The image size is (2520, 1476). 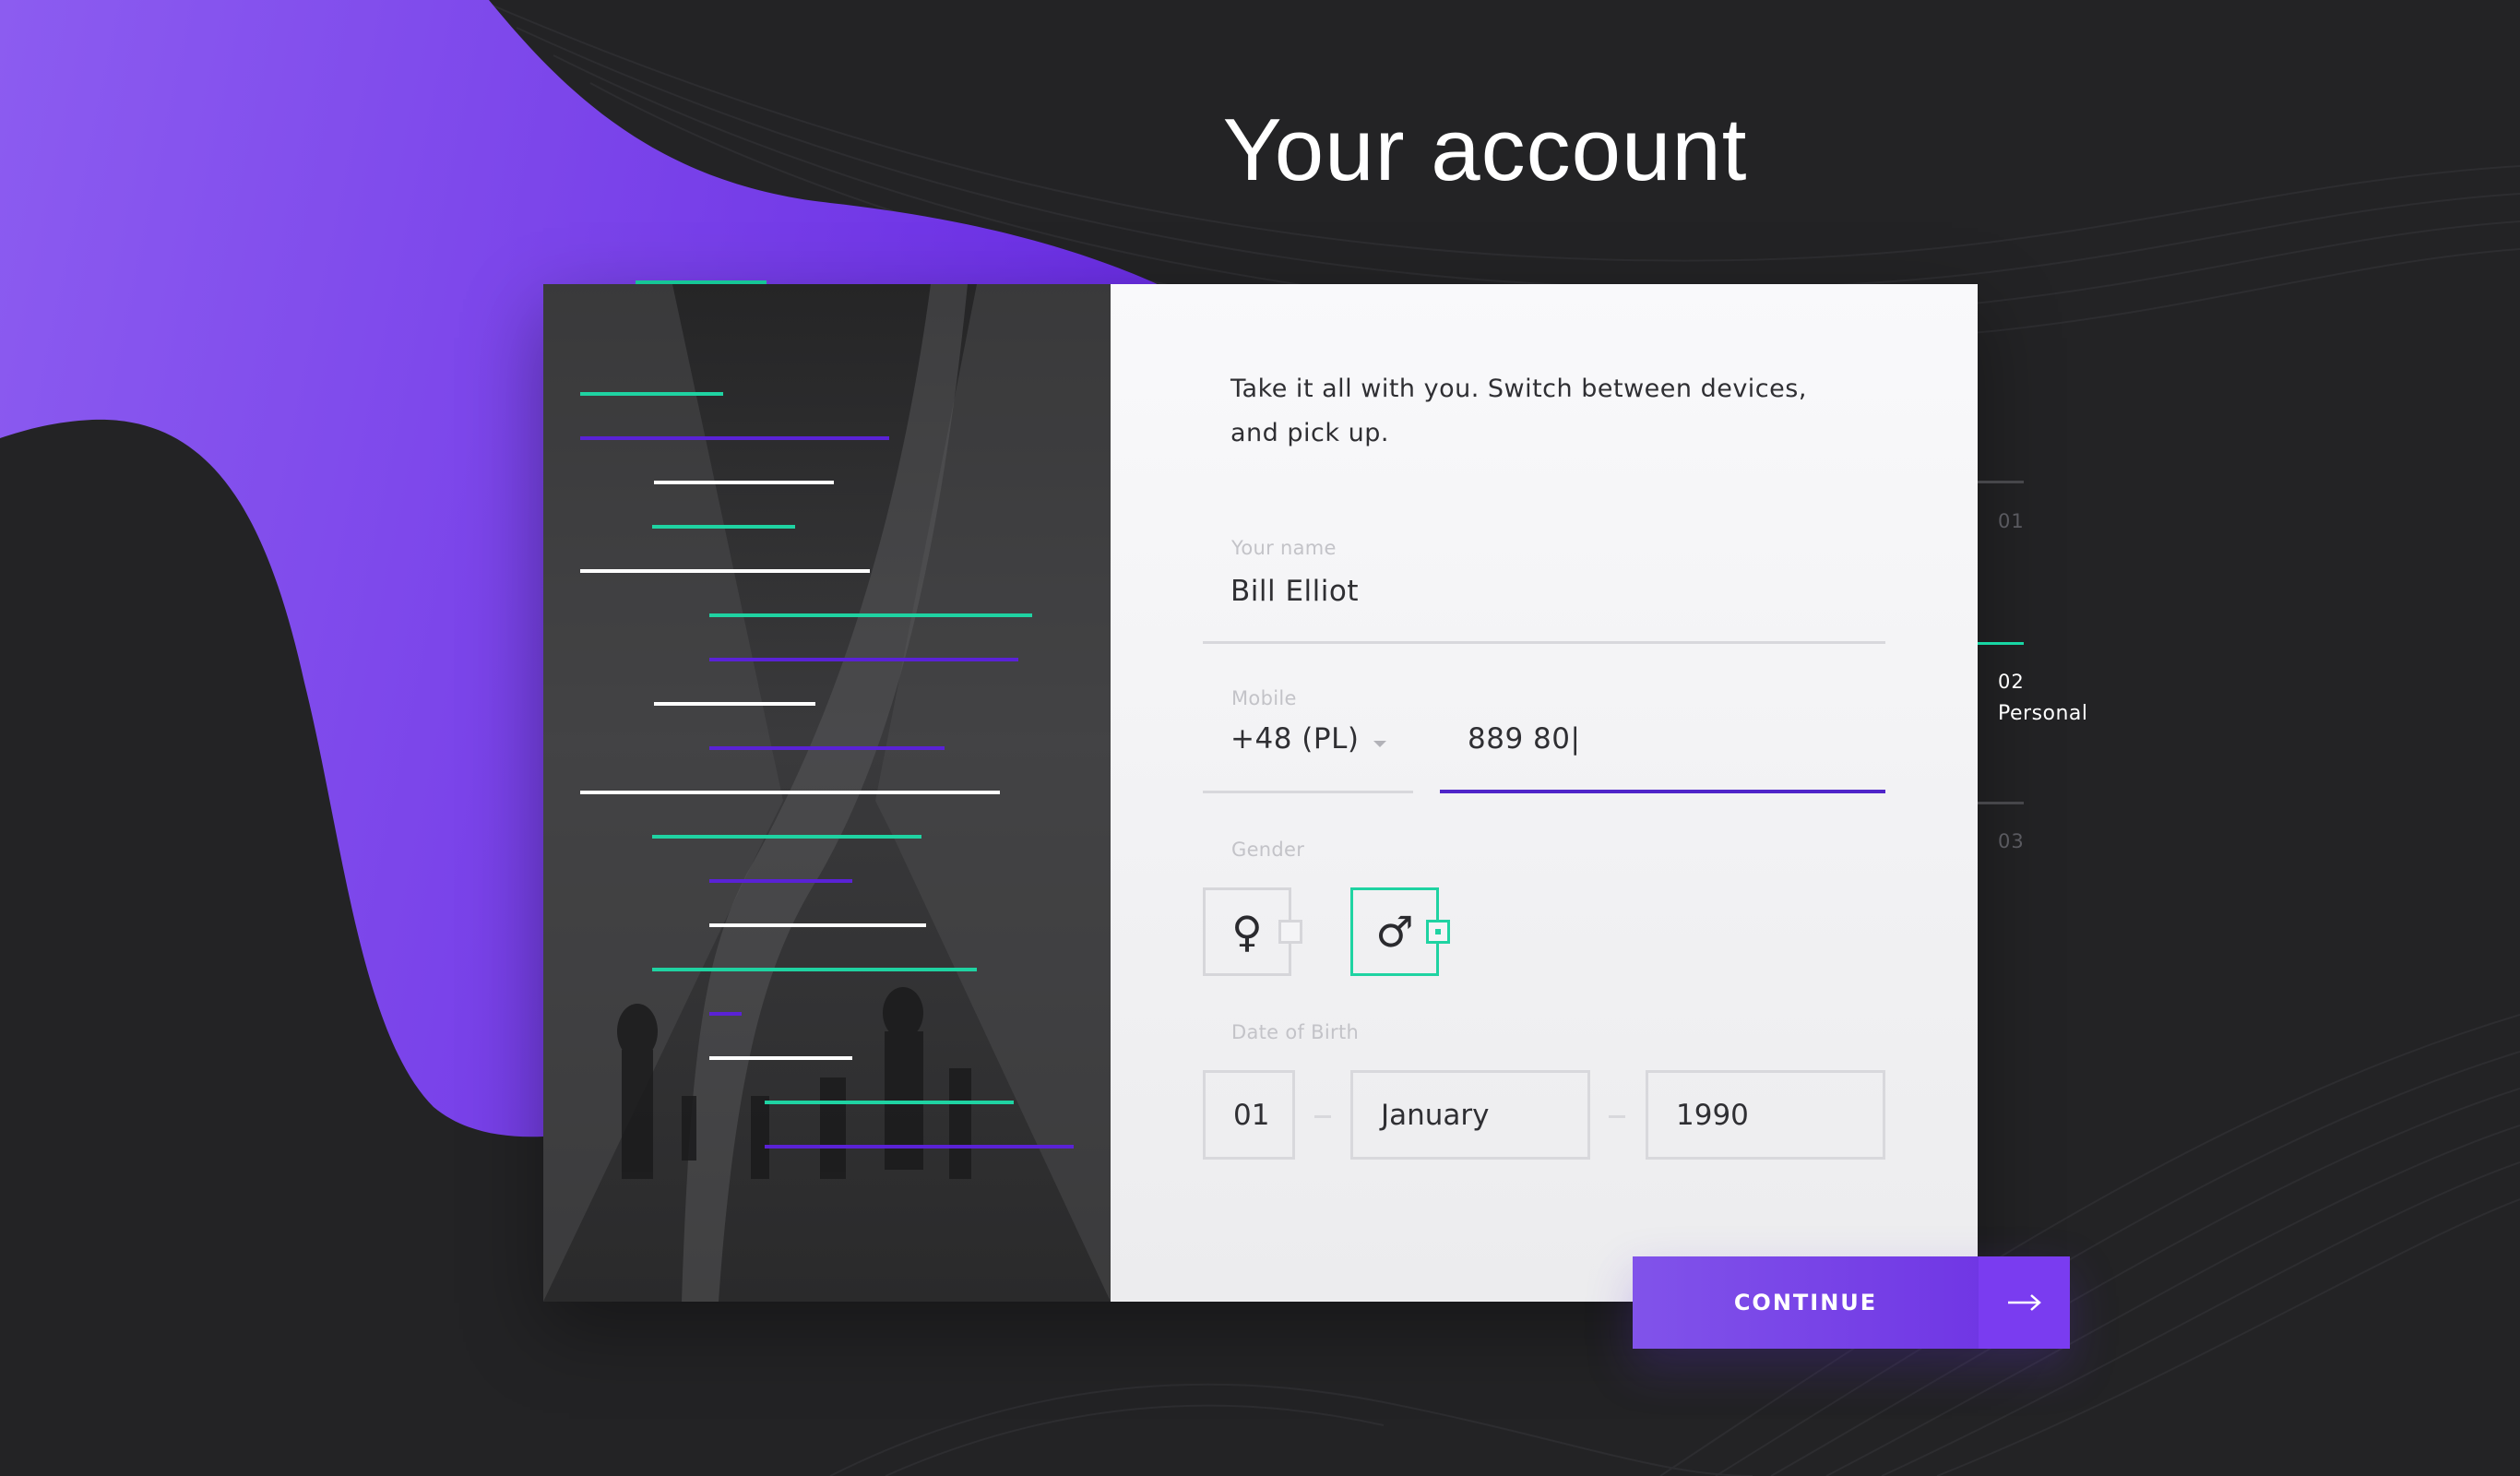 What do you see at coordinates (1805, 1302) in the screenshot?
I see `continue-label: CONTINUE` at bounding box center [1805, 1302].